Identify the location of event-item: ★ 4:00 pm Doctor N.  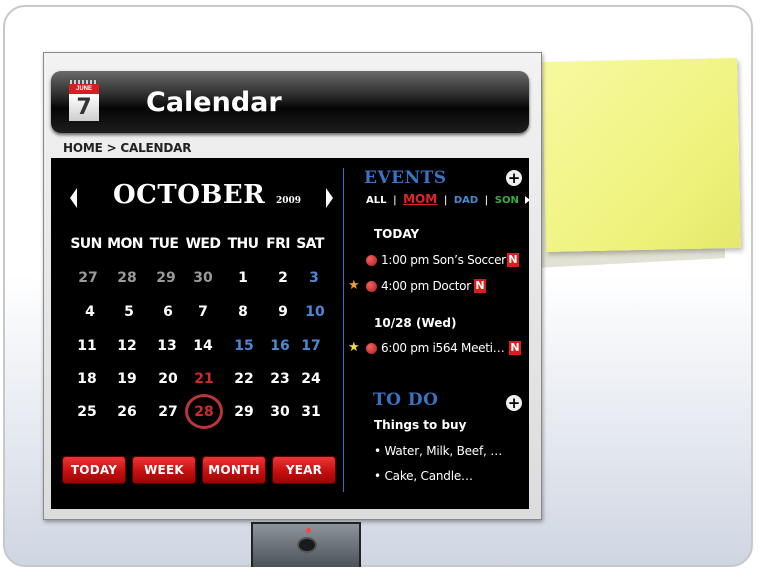
(437, 286).